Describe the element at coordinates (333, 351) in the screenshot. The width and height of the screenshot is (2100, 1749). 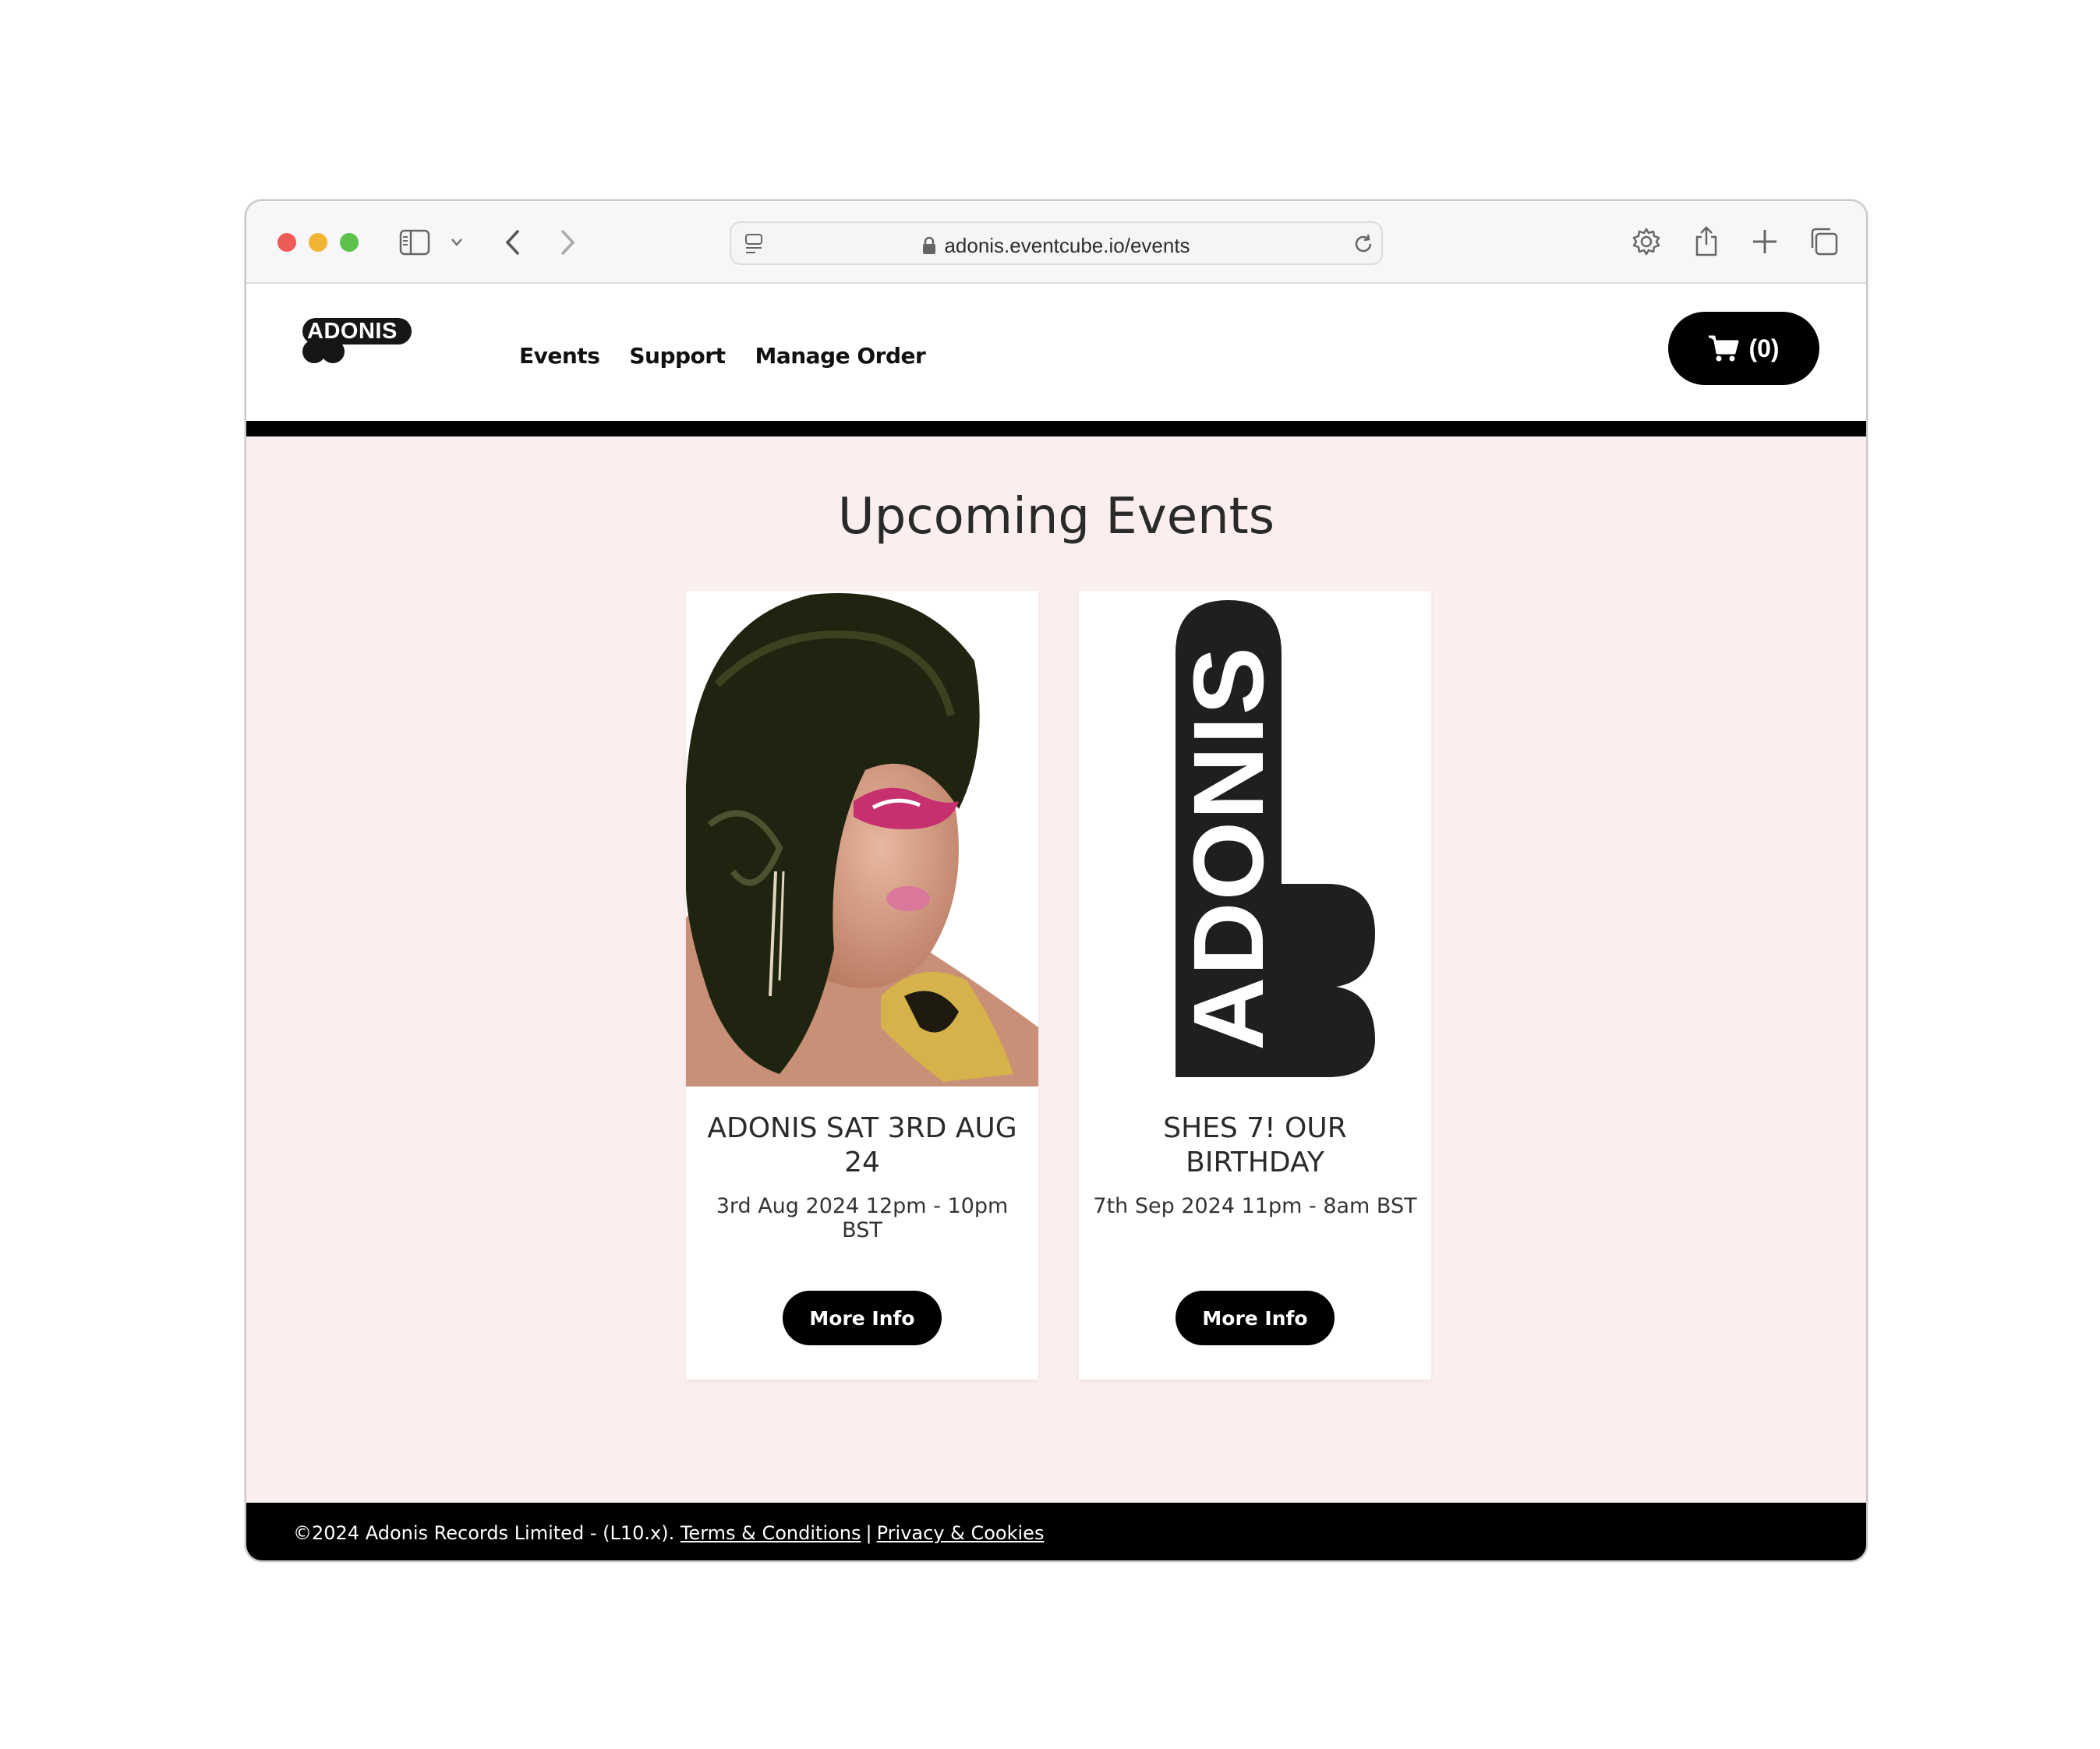
I see `logo-shape` at that location.